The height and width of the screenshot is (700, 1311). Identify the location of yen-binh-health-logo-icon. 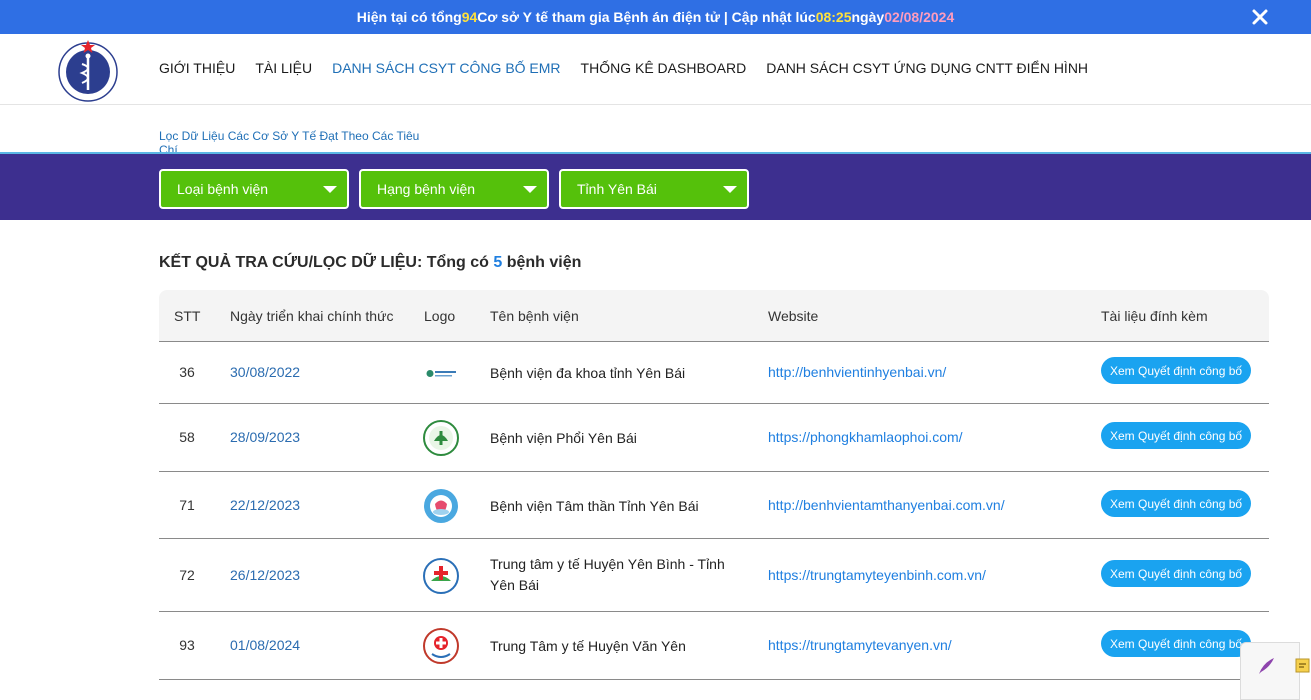
(441, 576).